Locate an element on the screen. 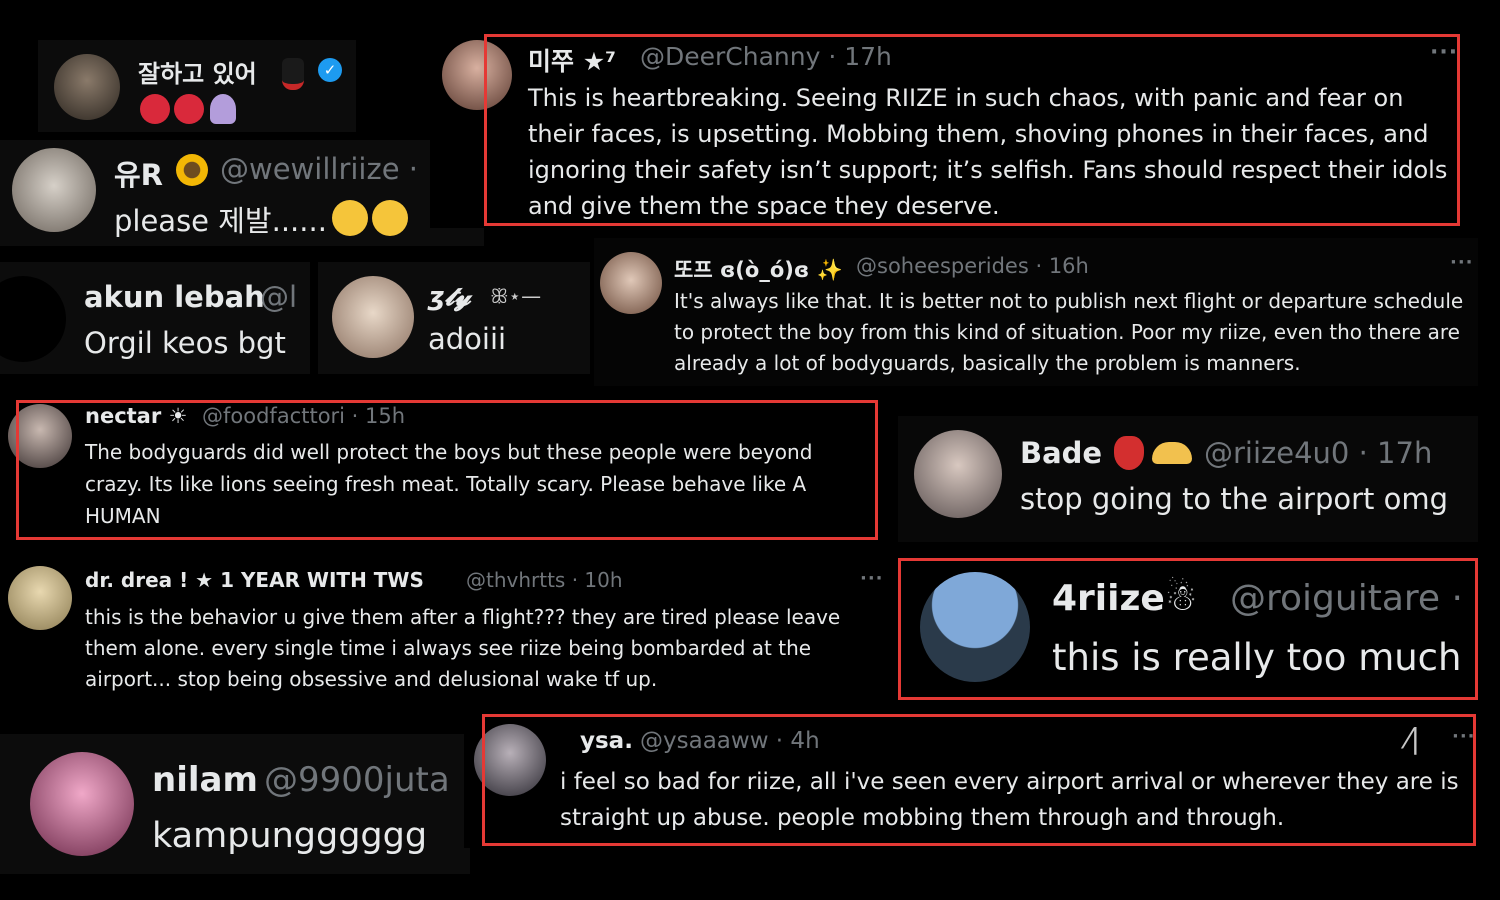  handle: @l is located at coordinates (278, 297).